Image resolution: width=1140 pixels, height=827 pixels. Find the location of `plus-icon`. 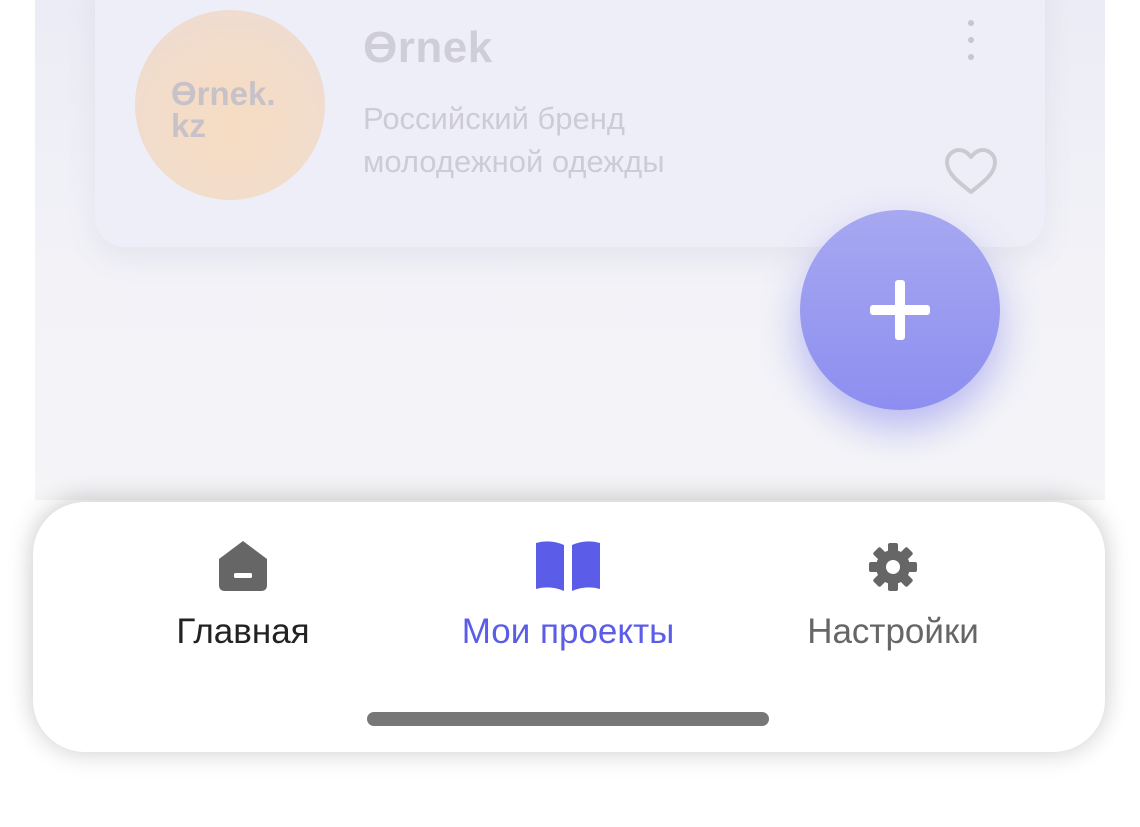

plus-icon is located at coordinates (900, 310).